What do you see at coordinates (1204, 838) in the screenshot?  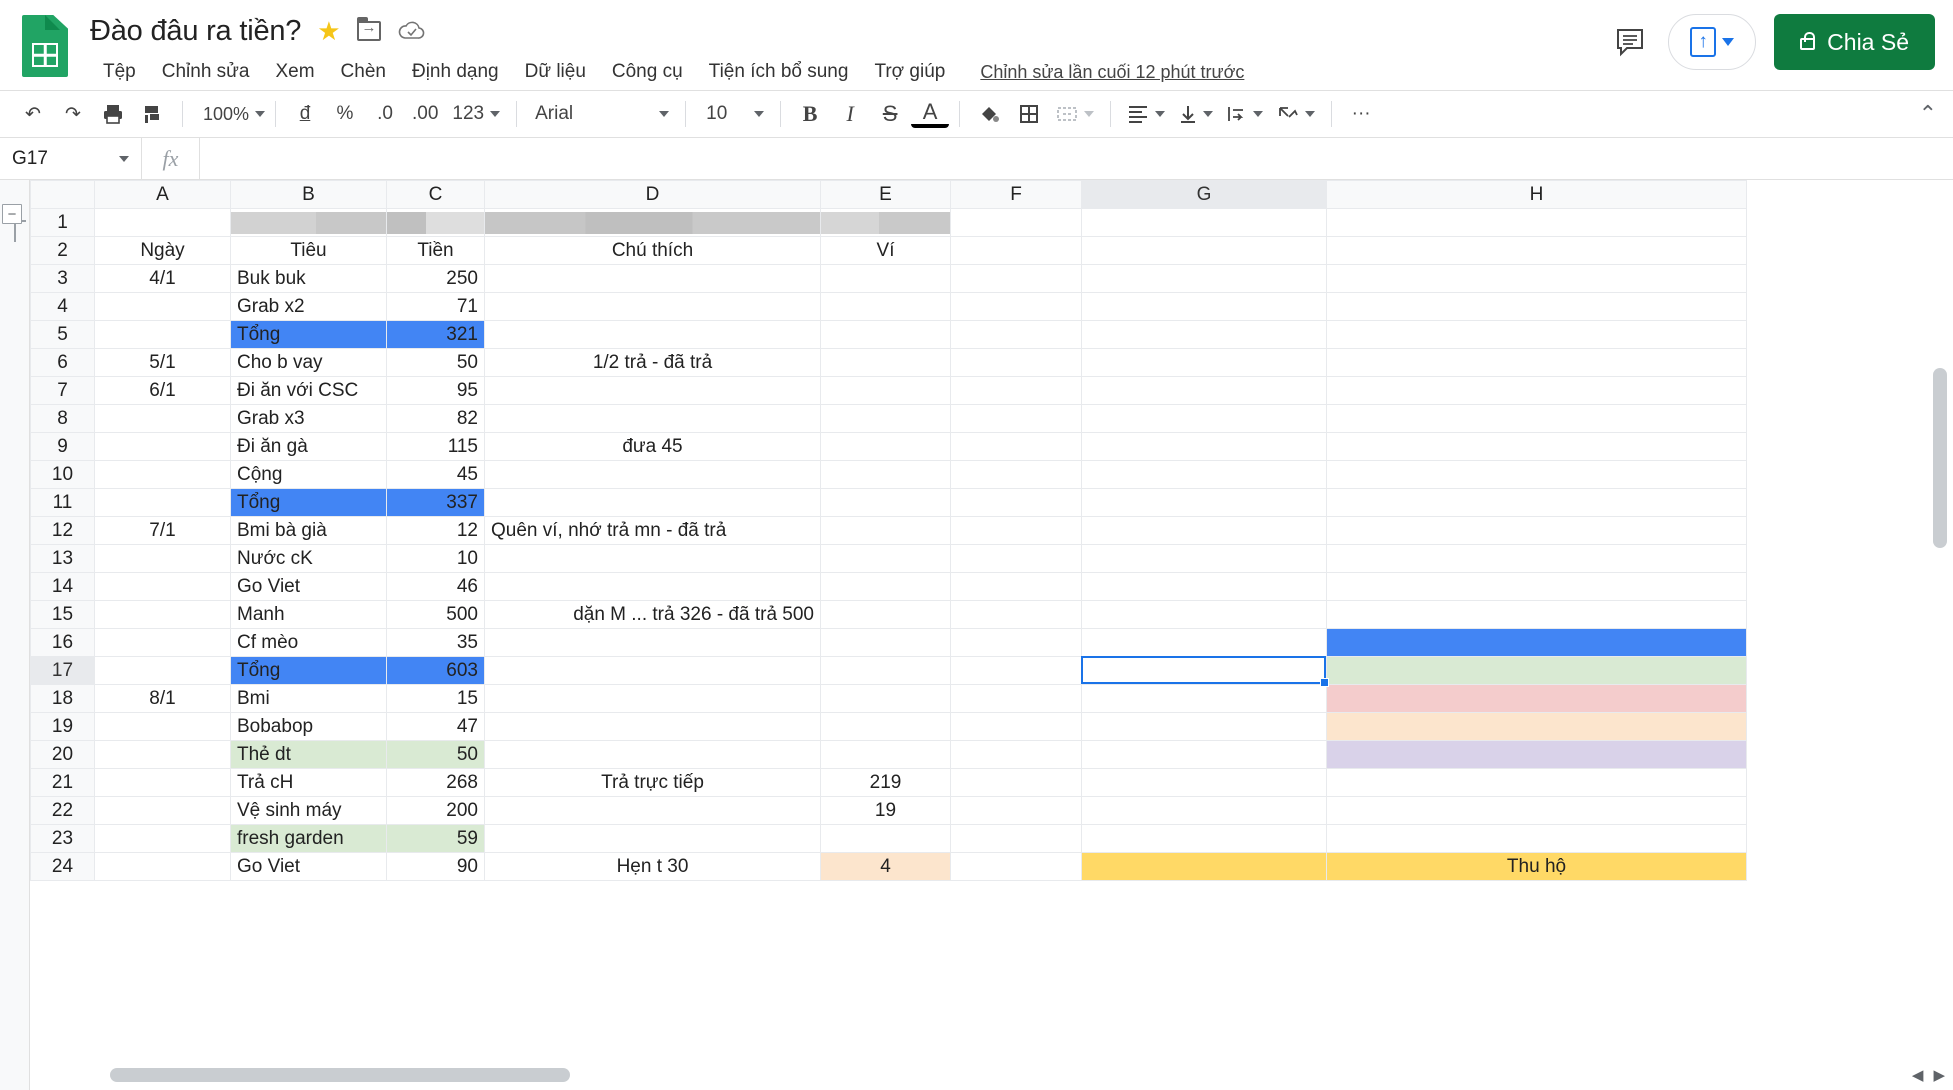 I see `cell-g23` at bounding box center [1204, 838].